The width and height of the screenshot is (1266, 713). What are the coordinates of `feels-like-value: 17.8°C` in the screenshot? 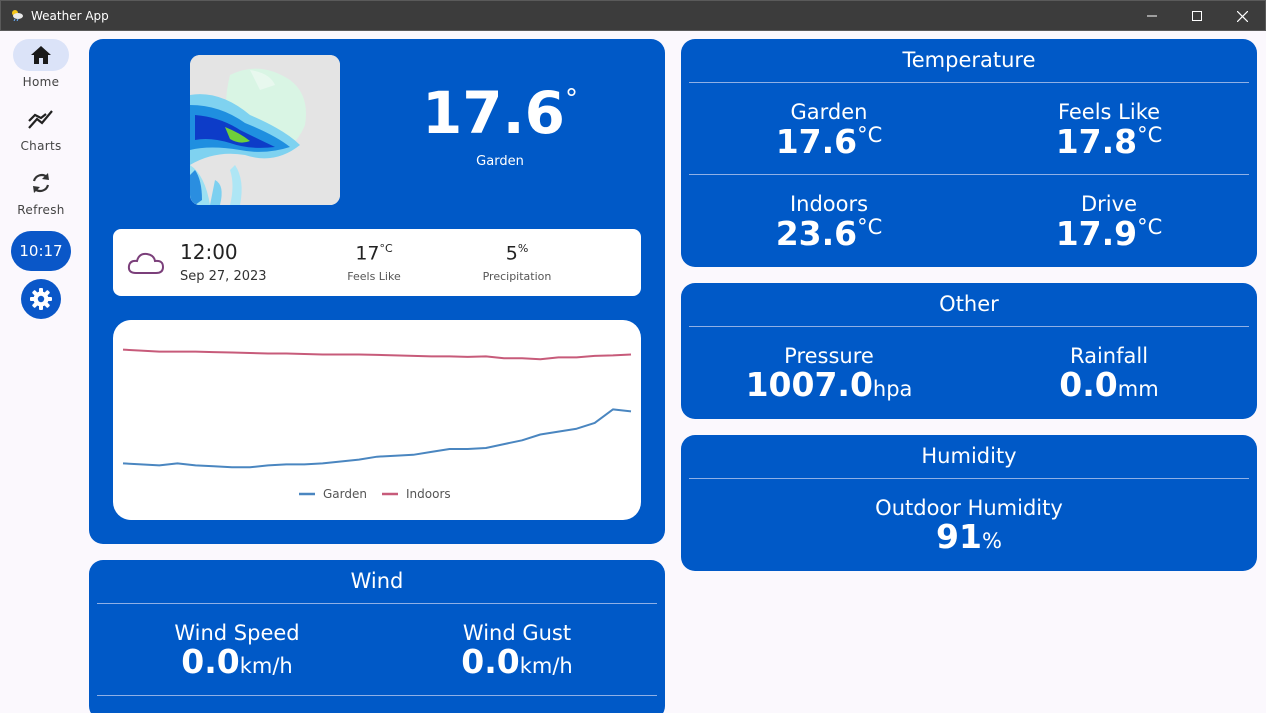 It's located at (1109, 141).